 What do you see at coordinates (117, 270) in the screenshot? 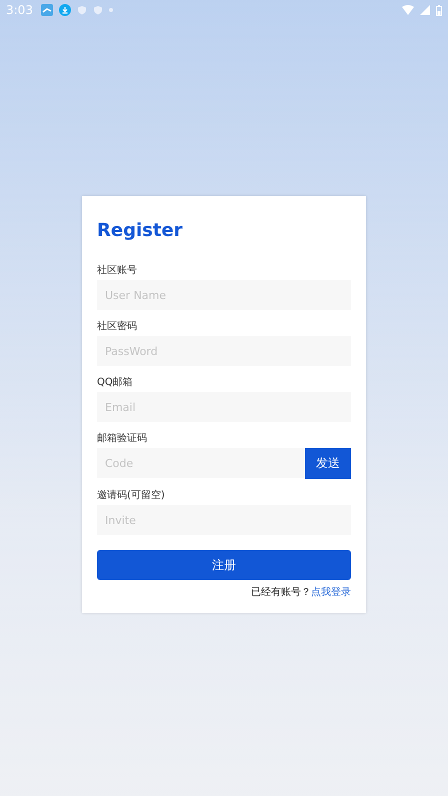
I see `field-label: 社区账号` at bounding box center [117, 270].